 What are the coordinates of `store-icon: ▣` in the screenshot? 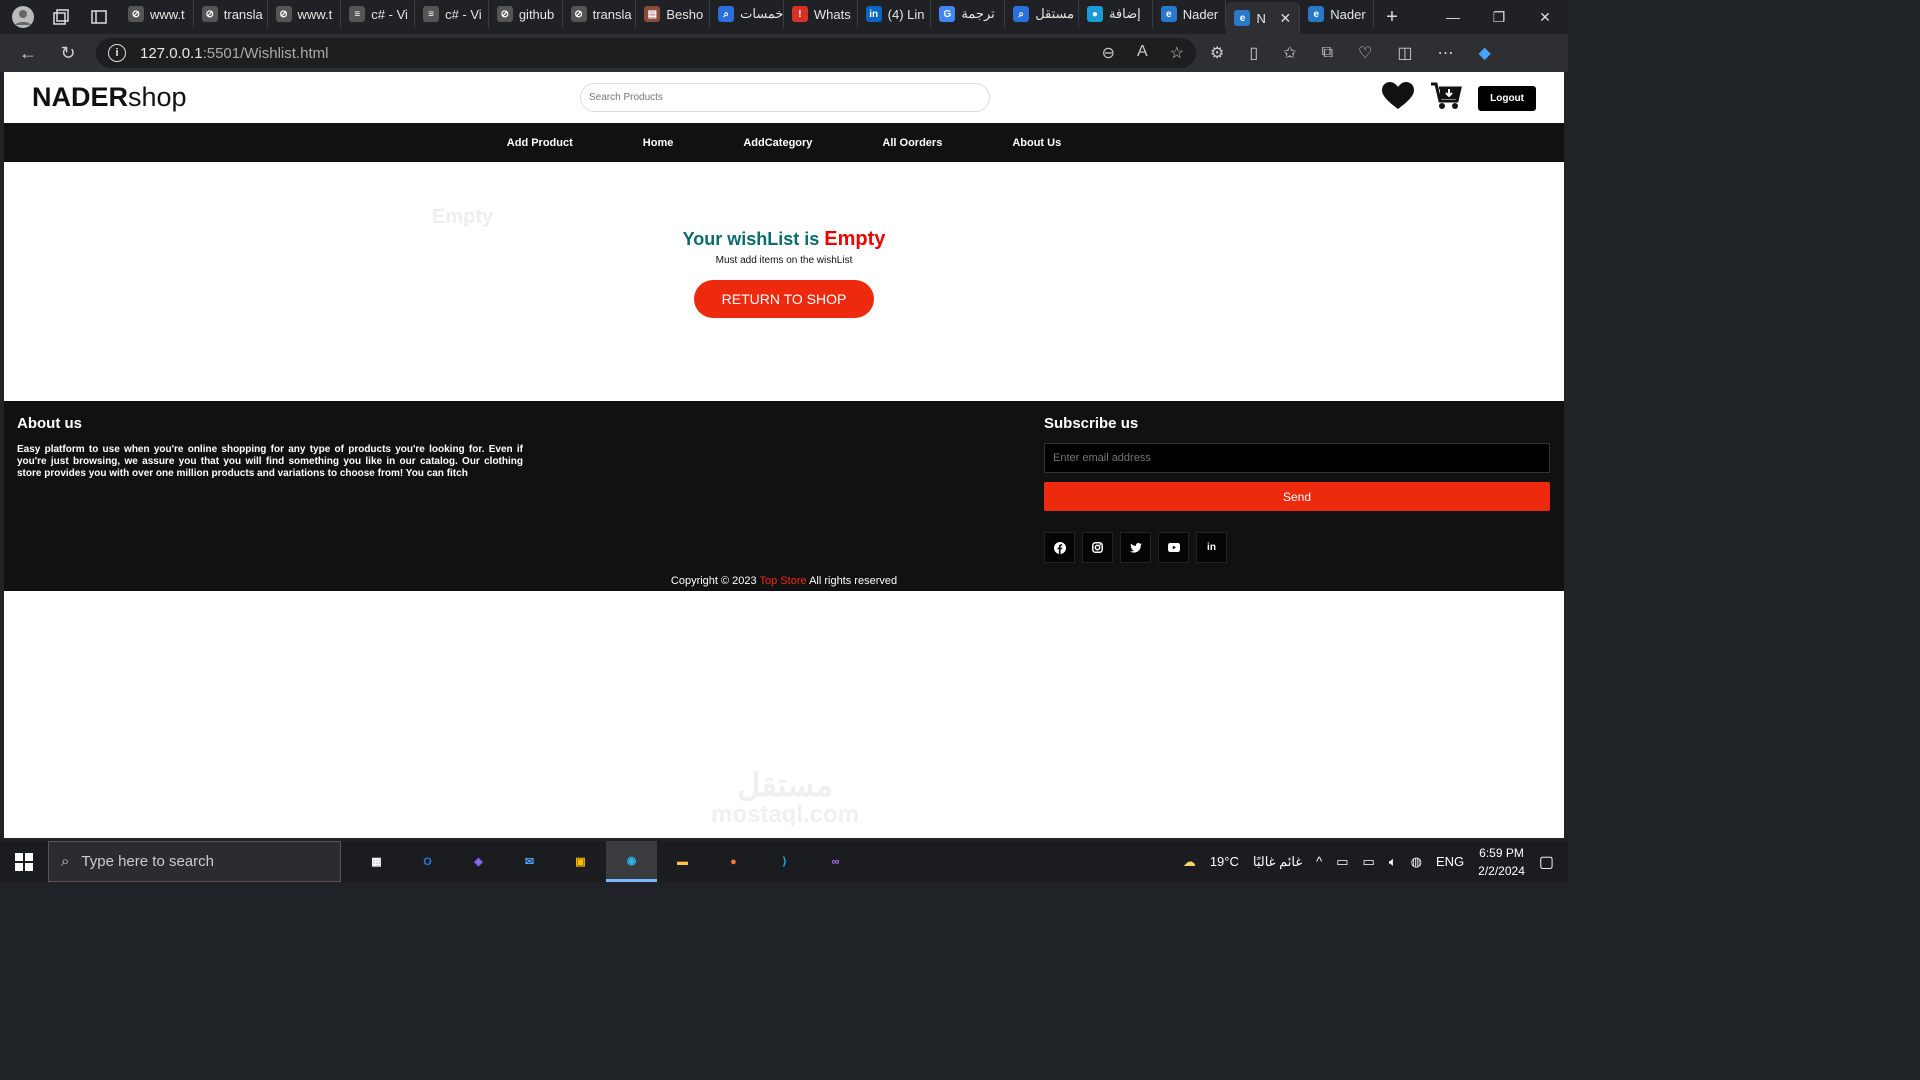 It's located at (580, 861).